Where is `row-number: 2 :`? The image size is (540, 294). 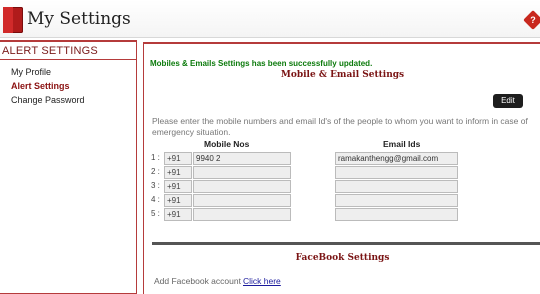 row-number: 2 : is located at coordinates (155, 171).